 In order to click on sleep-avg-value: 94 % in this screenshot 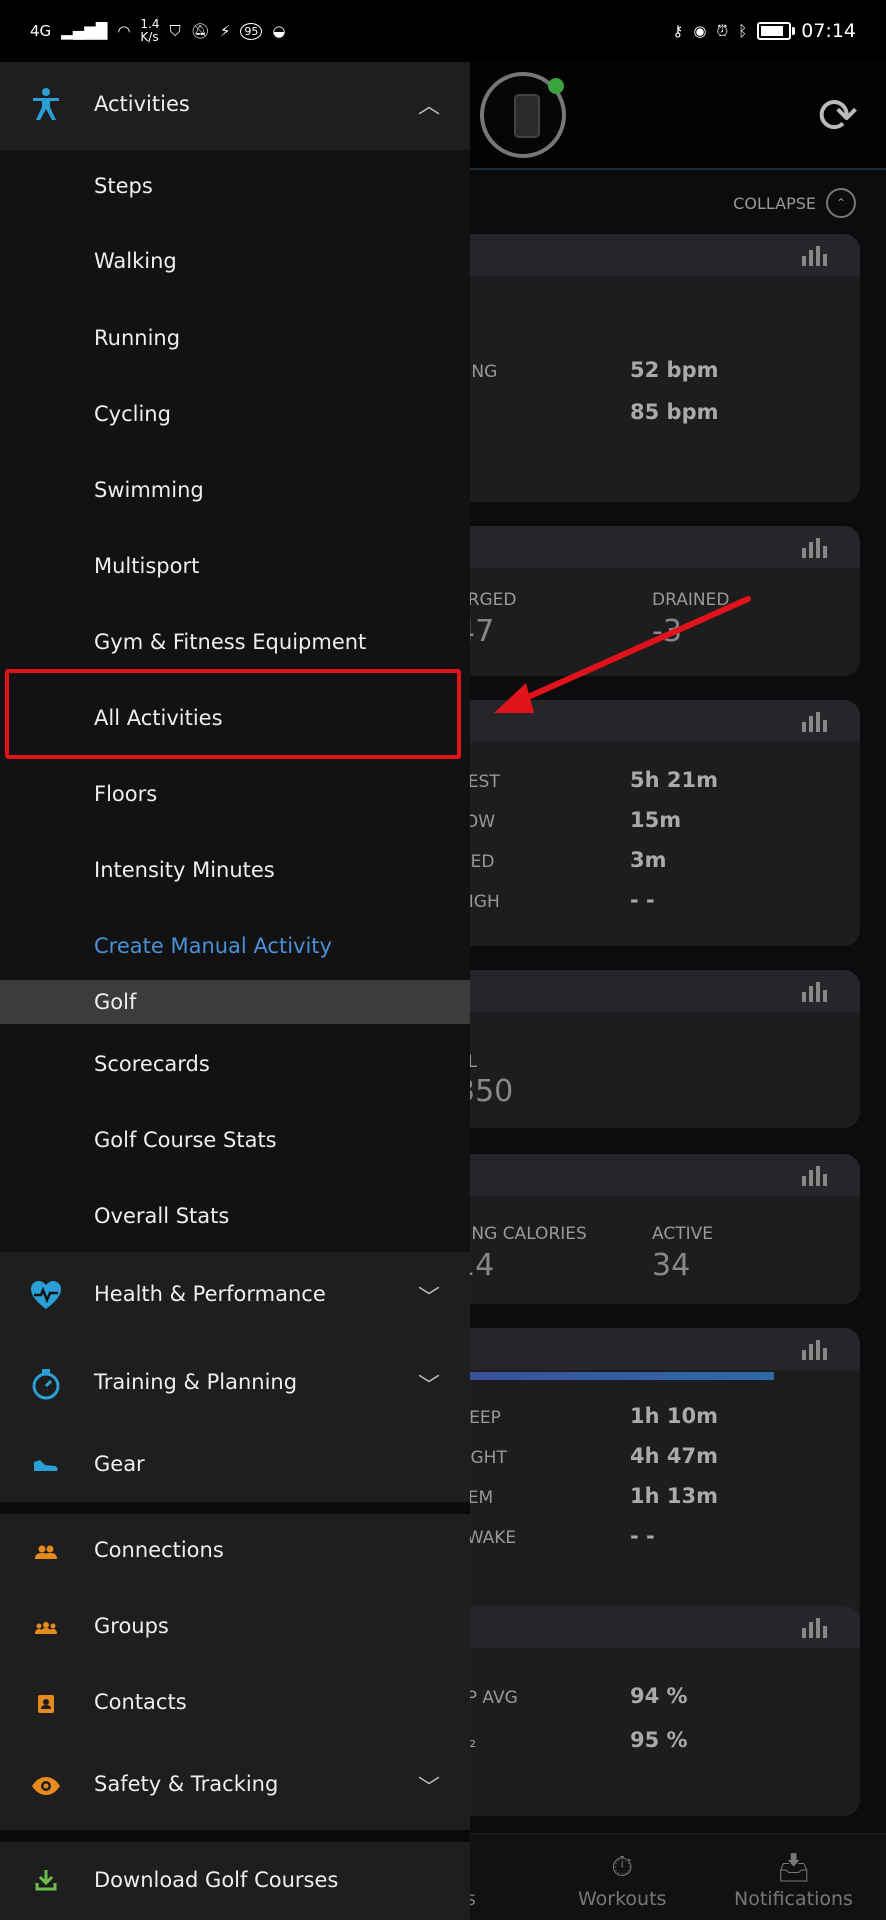, I will do `click(659, 1696)`.